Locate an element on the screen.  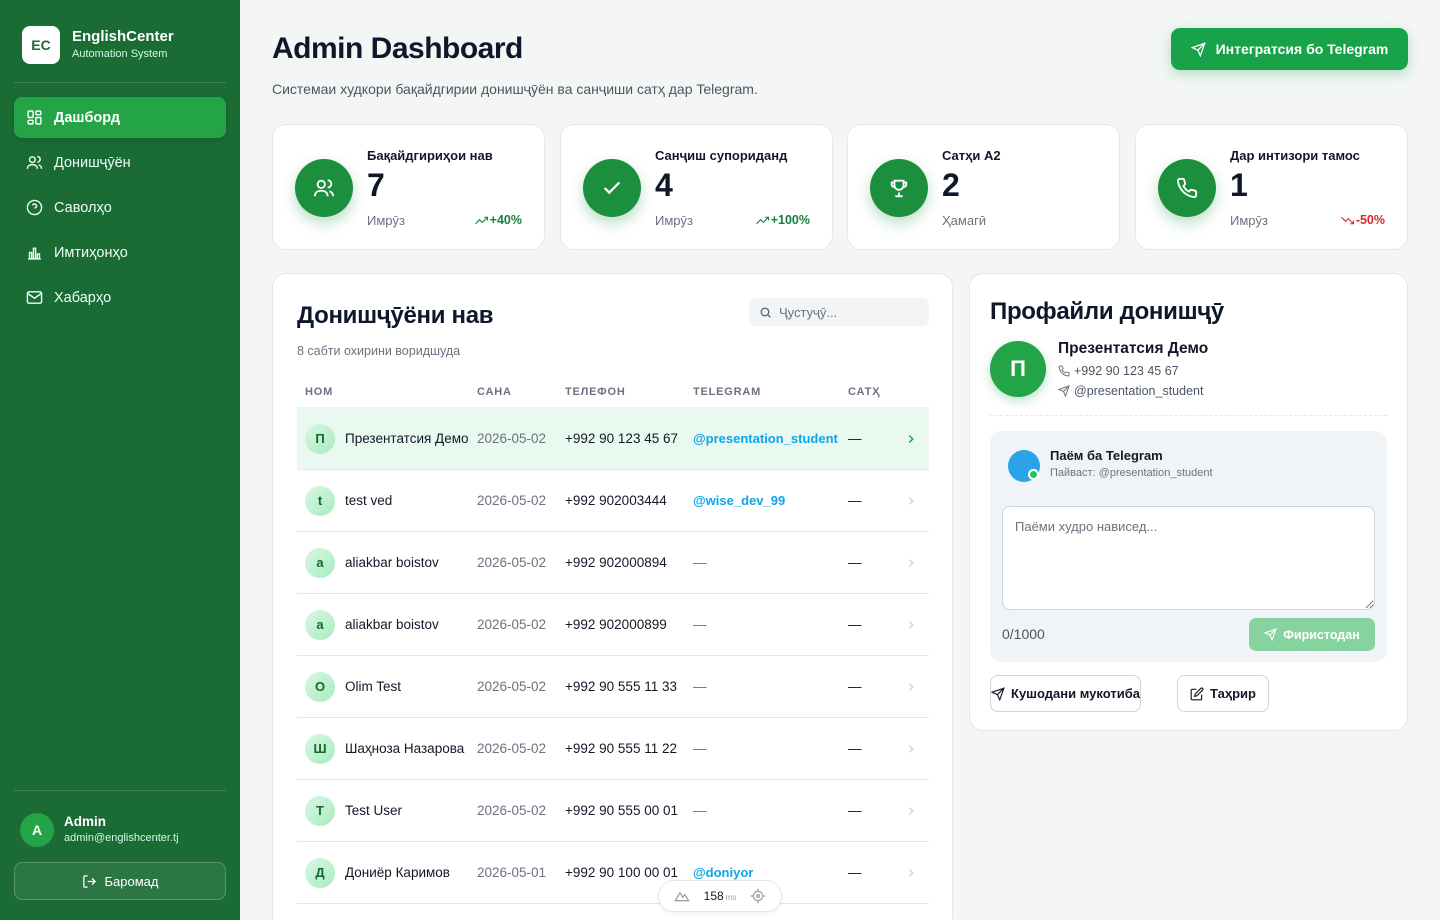
mountain-icon is located at coordinates (682, 896).